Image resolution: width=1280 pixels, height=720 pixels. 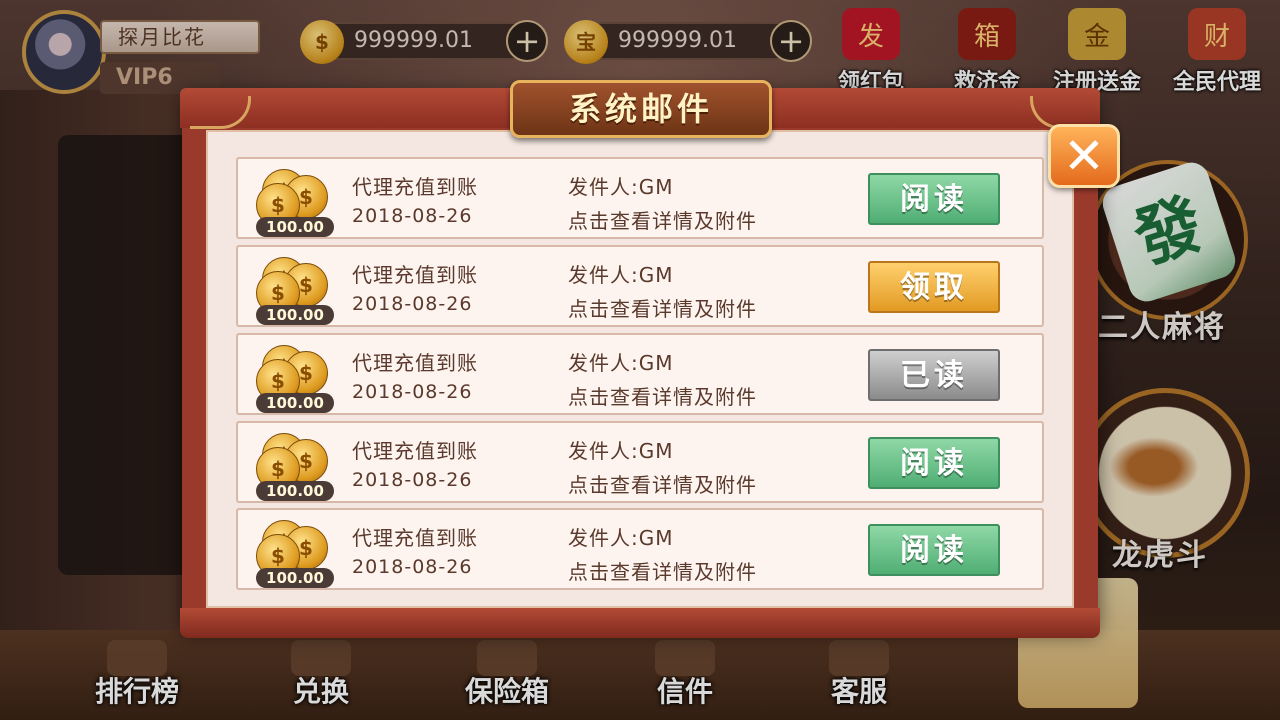 I want to click on close-button: ✕, so click(x=1084, y=156).